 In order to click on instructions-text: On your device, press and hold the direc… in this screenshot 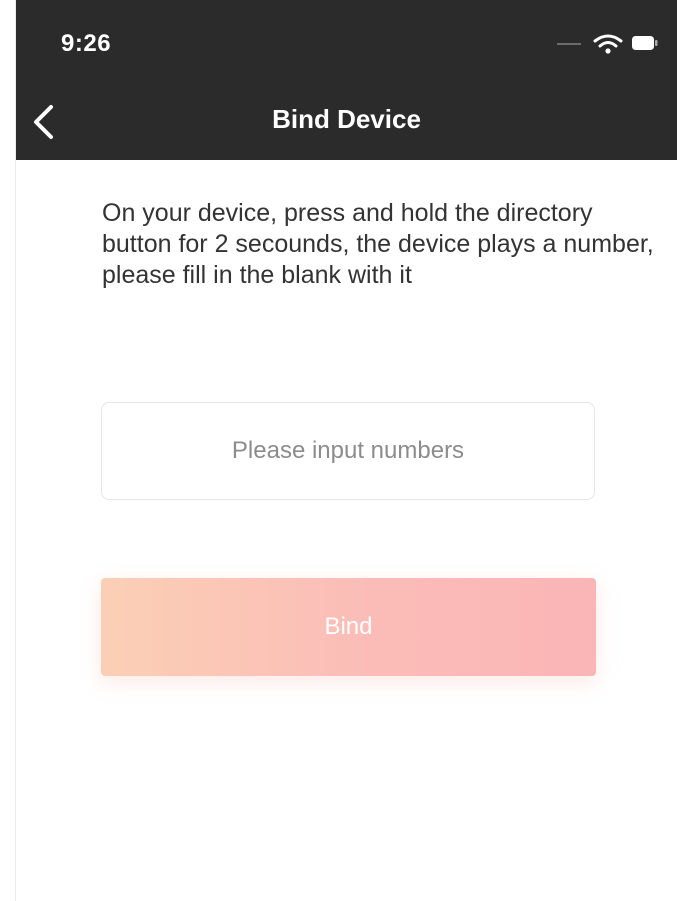, I will do `click(378, 244)`.